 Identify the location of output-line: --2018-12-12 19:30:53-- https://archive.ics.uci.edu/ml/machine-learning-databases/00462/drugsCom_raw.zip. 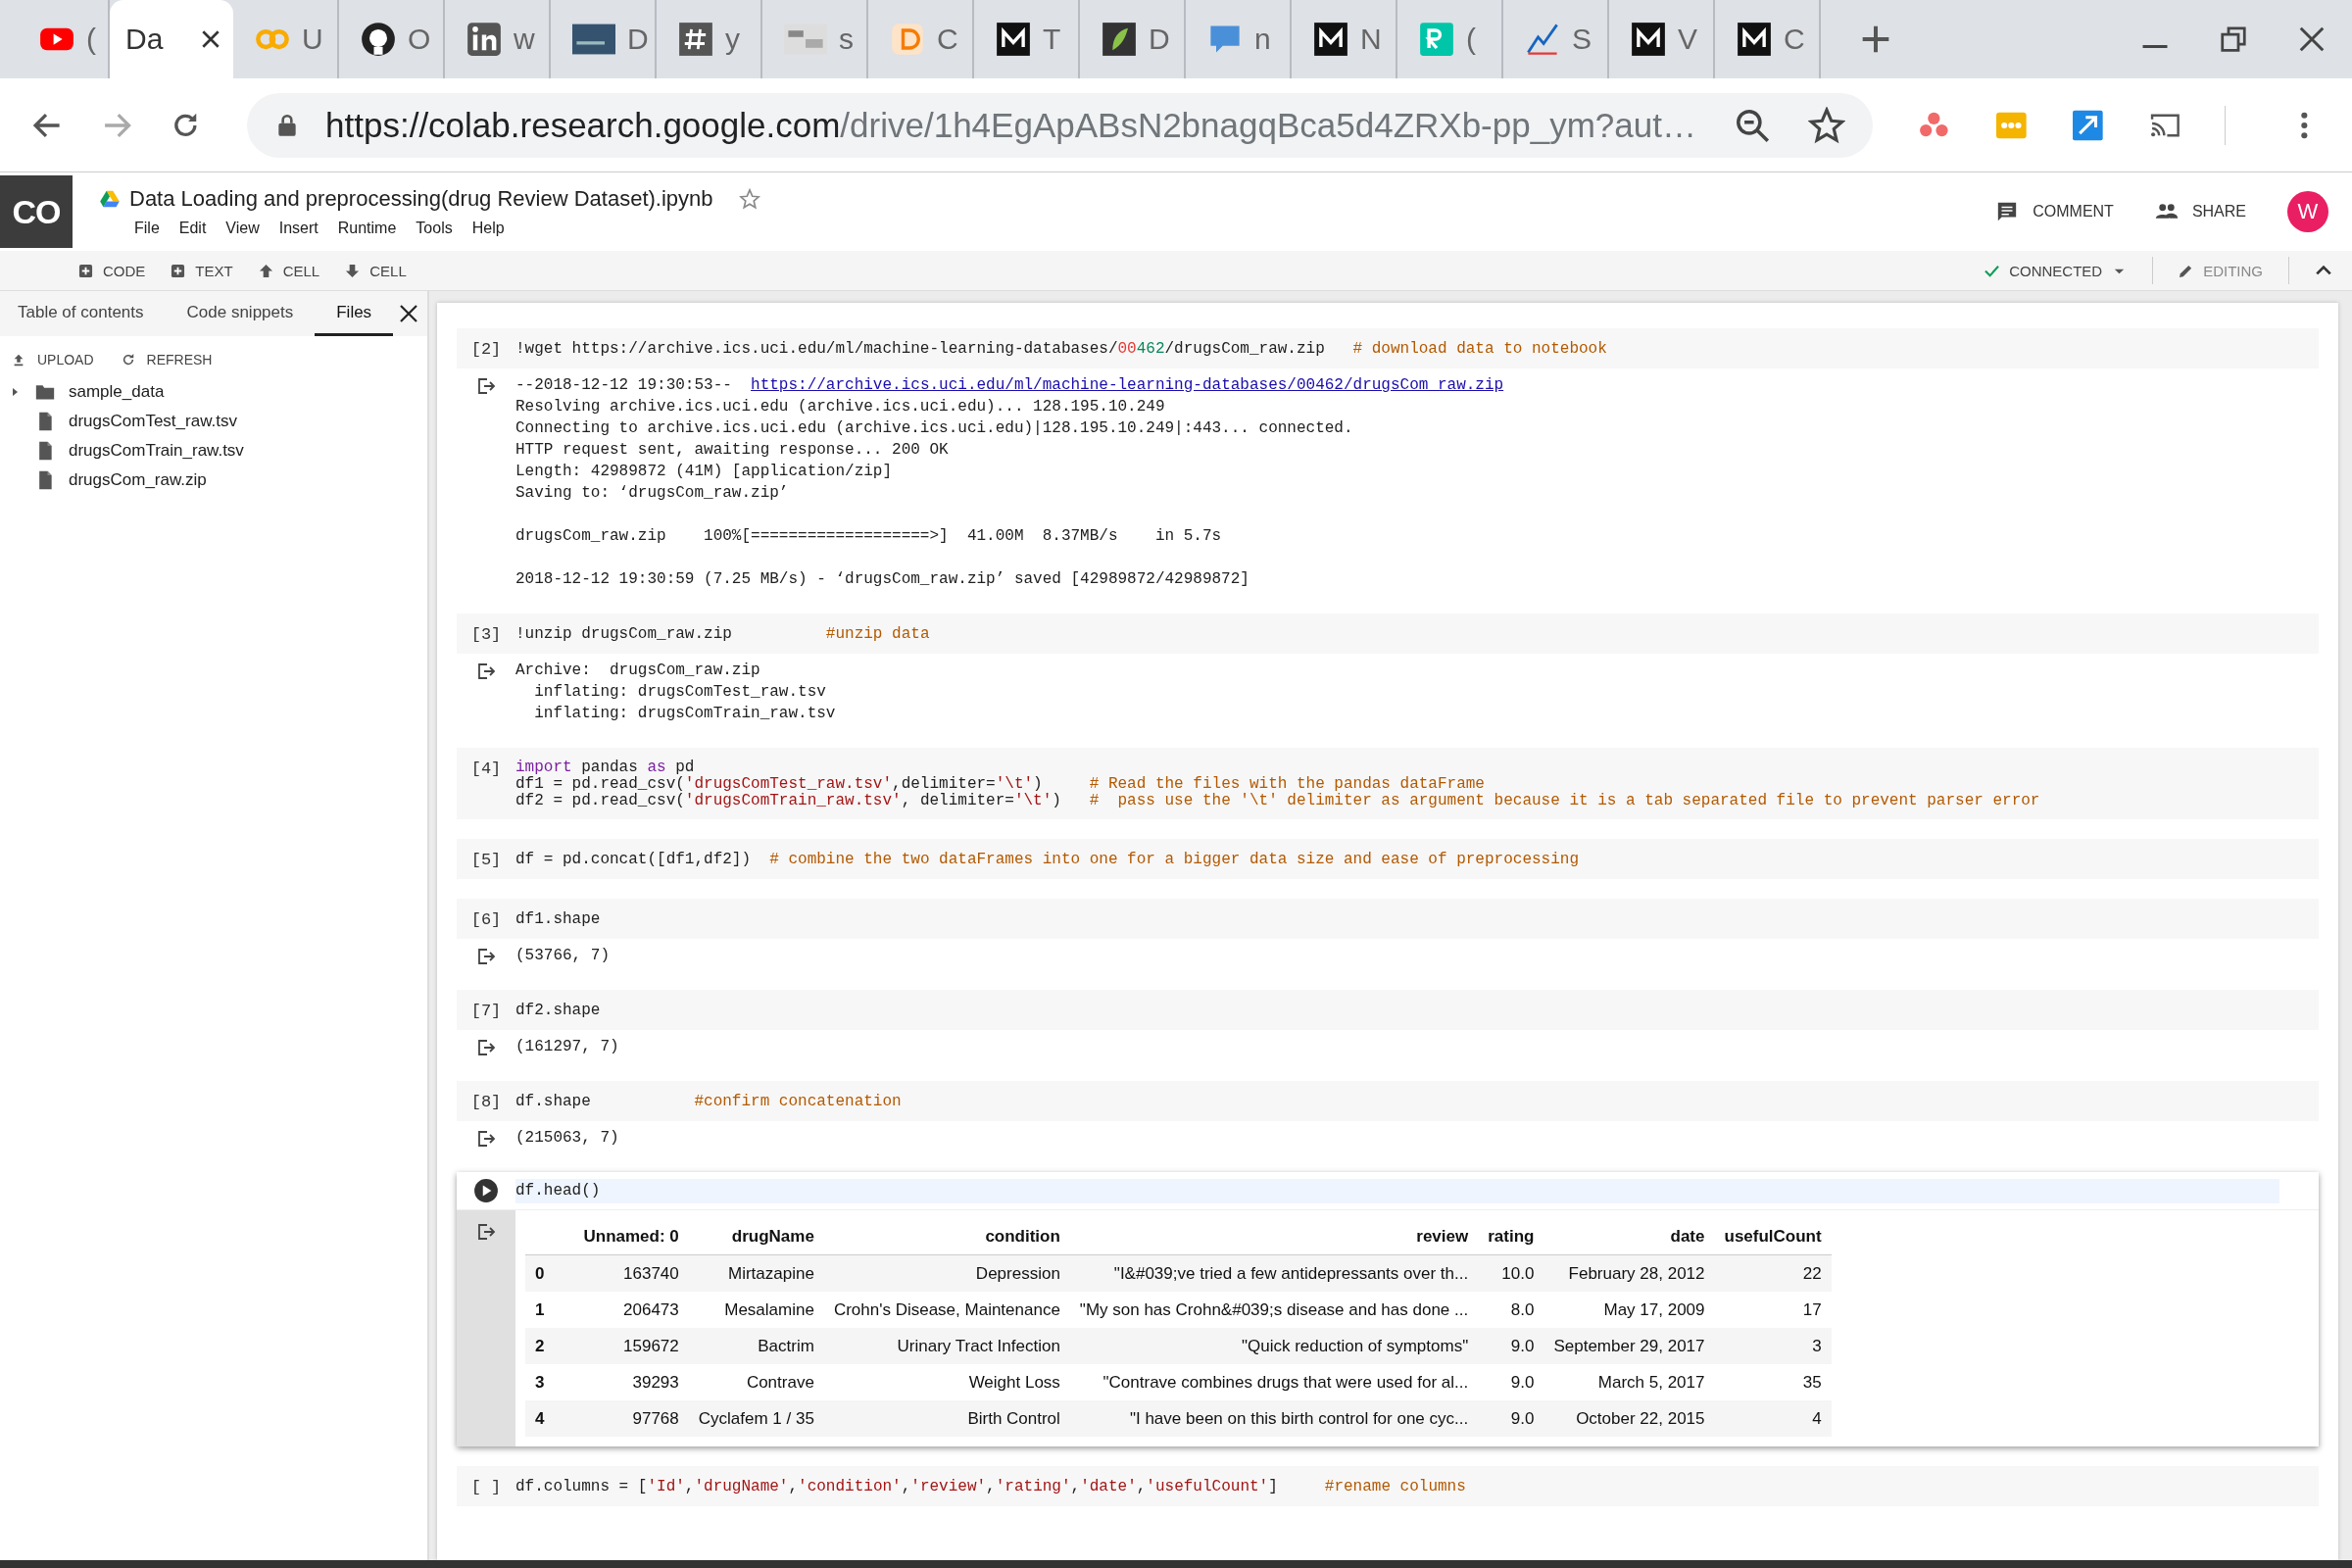
(1009, 385).